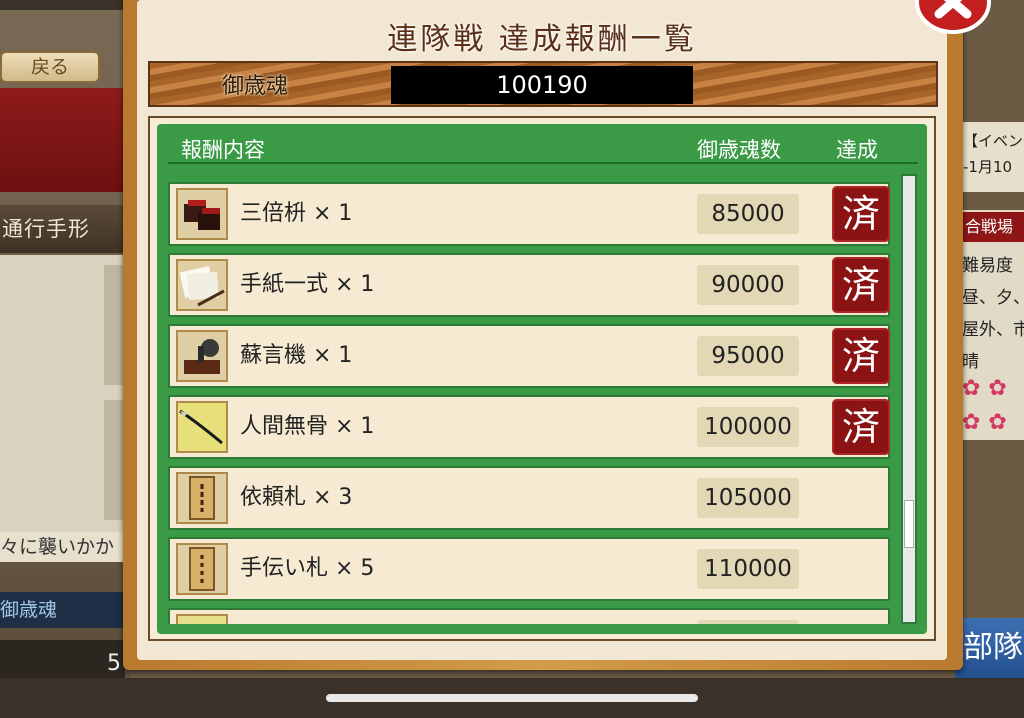  What do you see at coordinates (748, 285) in the screenshot?
I see `reward-required-count: 90000` at bounding box center [748, 285].